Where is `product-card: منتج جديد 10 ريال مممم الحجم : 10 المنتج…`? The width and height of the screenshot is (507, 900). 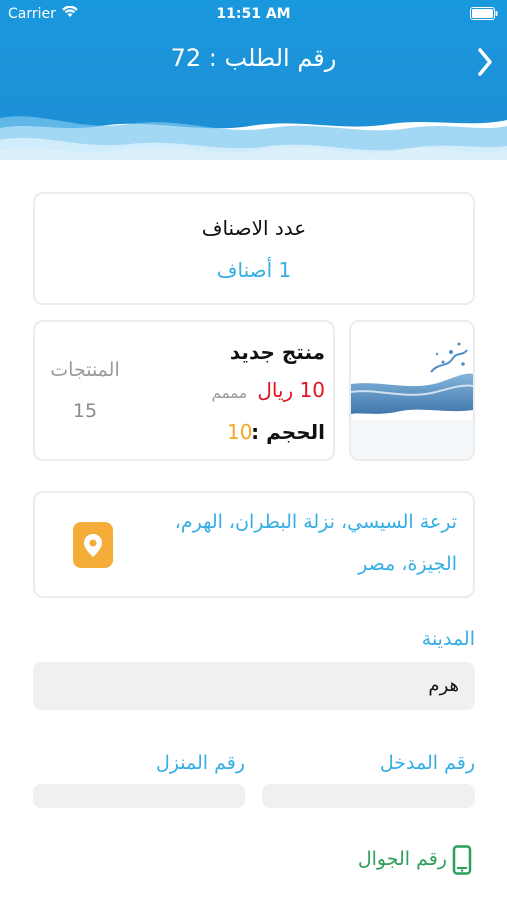 product-card: منتج جديد 10 ريال مممم الحجم : 10 المنتج… is located at coordinates (184, 390).